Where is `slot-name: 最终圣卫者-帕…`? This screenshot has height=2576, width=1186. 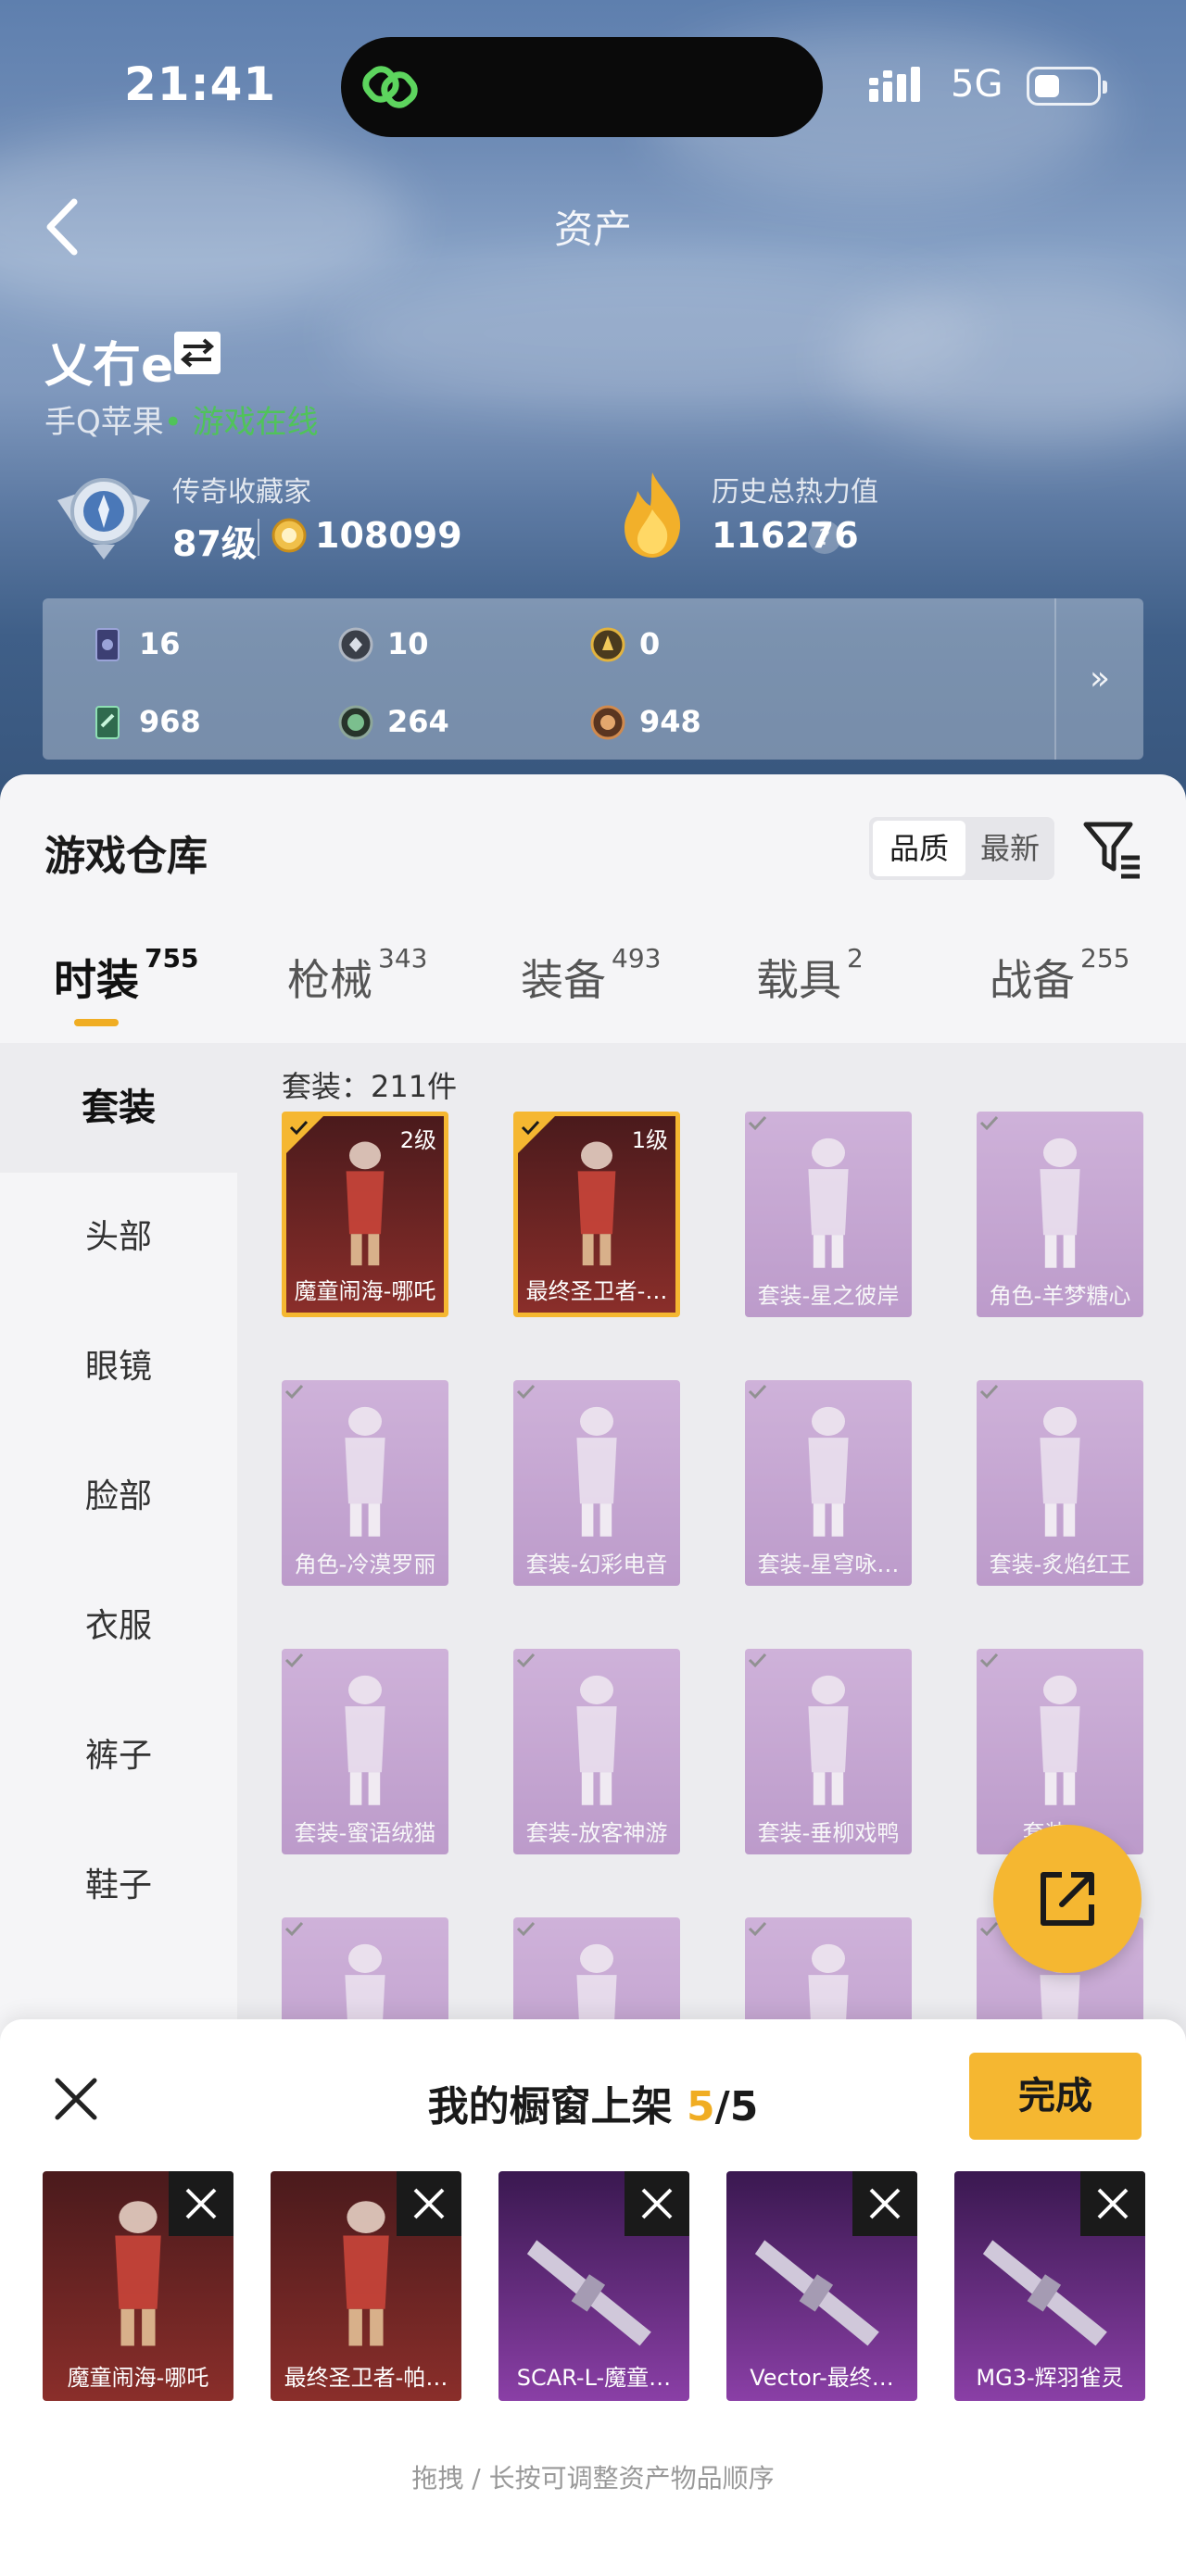
slot-name: 最终圣卫者-帕… is located at coordinates (366, 2378).